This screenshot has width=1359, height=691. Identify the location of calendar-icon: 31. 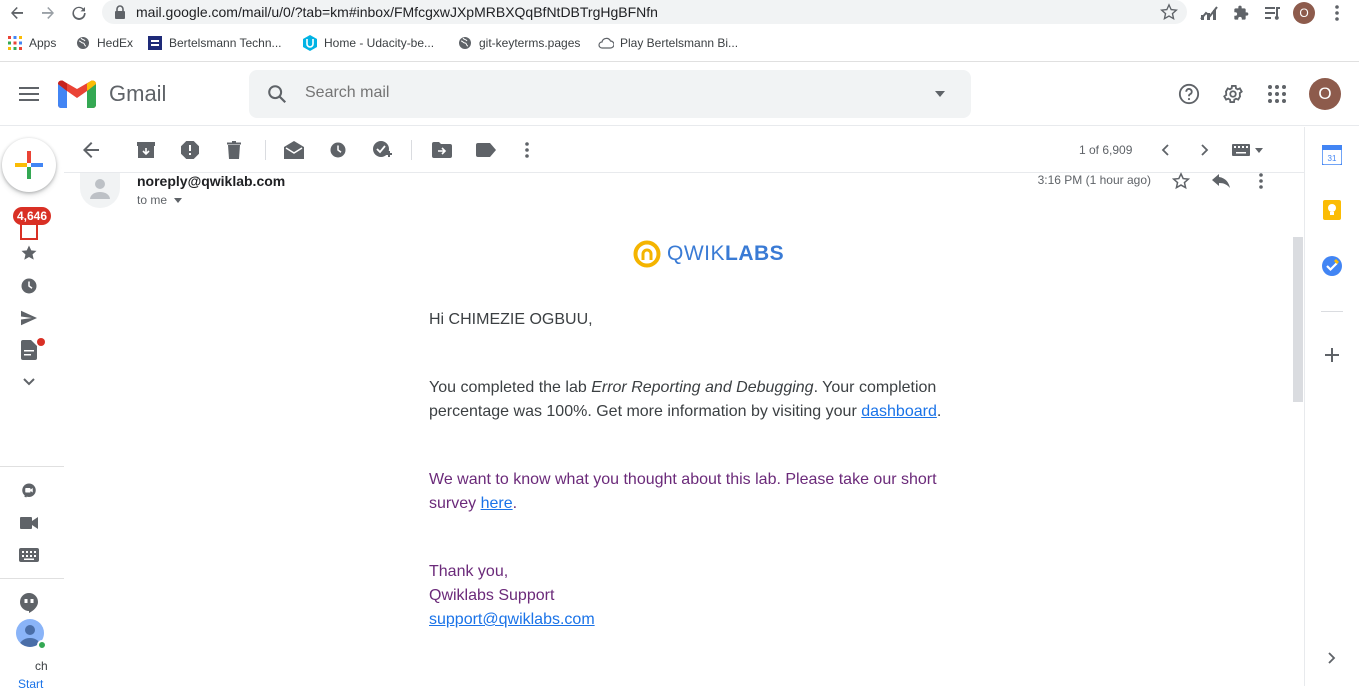
(1332, 155).